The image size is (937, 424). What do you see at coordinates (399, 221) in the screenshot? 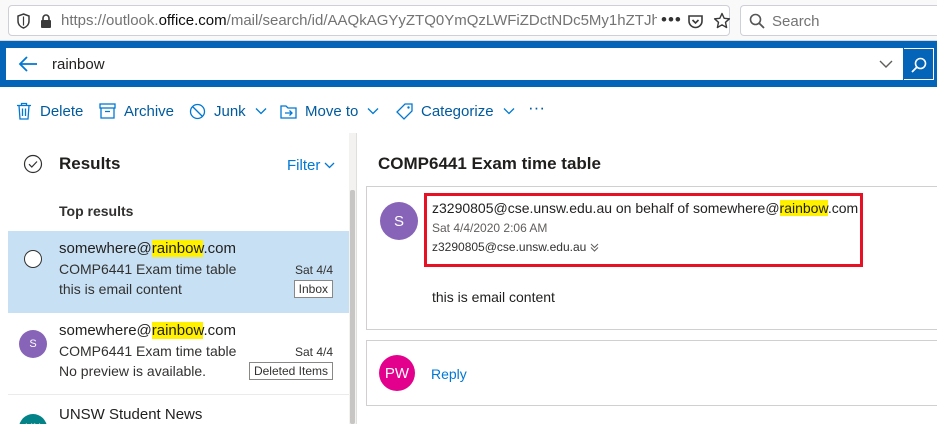
I see `sender-avatar: S` at bounding box center [399, 221].